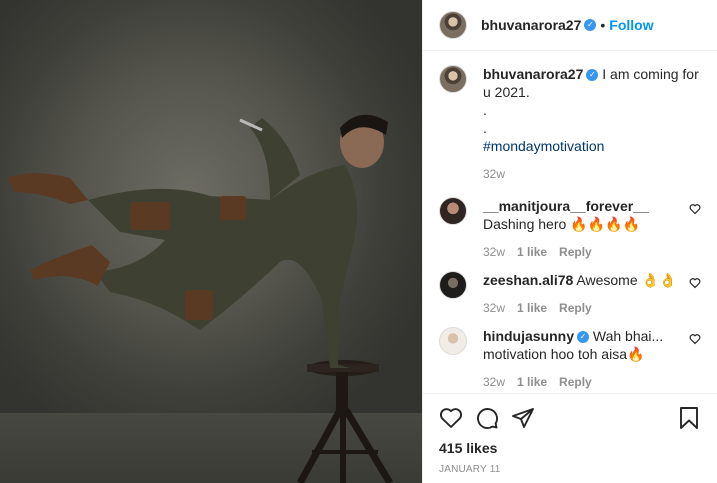  I want to click on caption-author-avatar, so click(453, 79).